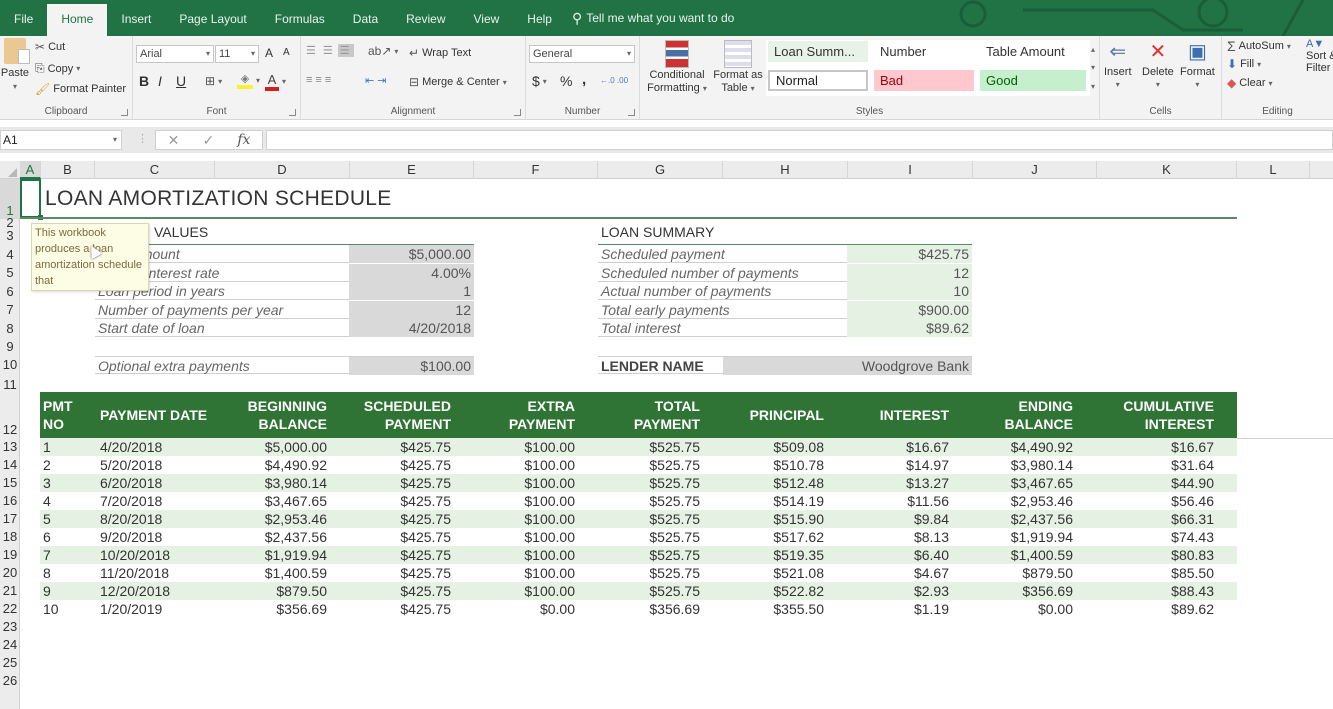 This screenshot has height=709, width=1333. Describe the element at coordinates (10, 291) in the screenshot. I see `row-header-6: 6` at that location.